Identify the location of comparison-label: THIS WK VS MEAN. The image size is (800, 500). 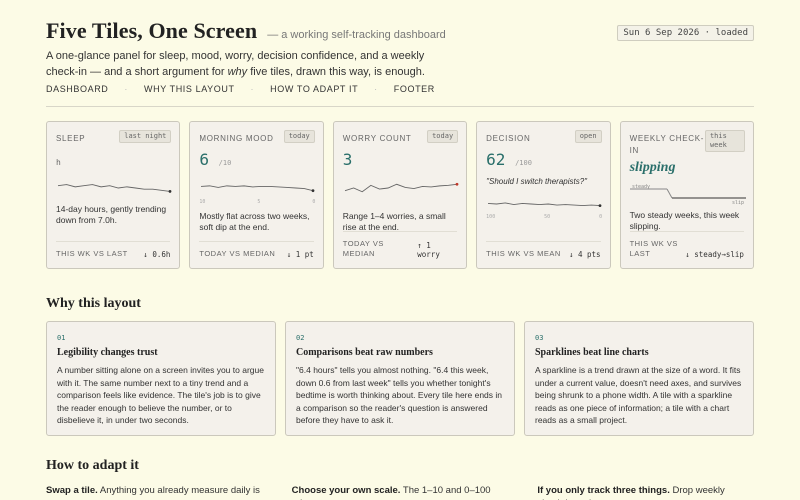
(523, 253).